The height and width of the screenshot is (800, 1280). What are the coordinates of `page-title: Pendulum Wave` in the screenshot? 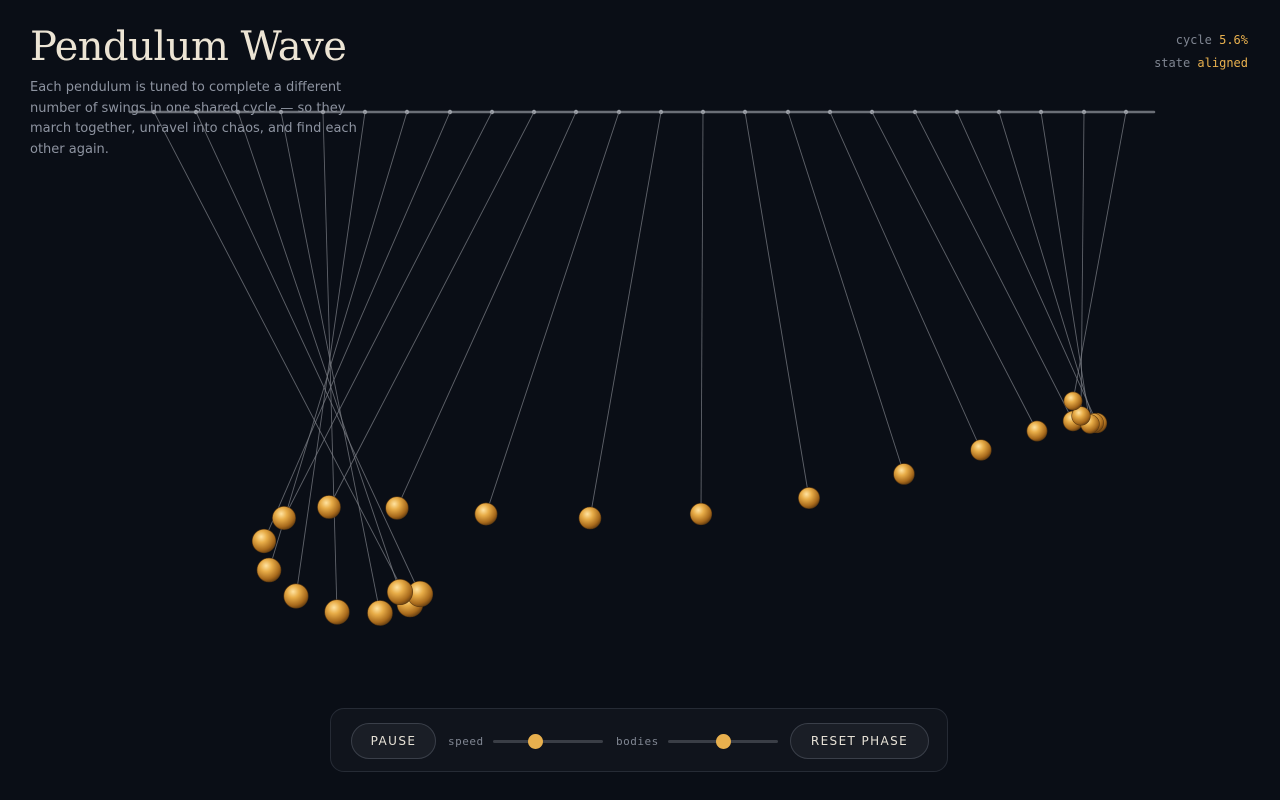 It's located at (188, 47).